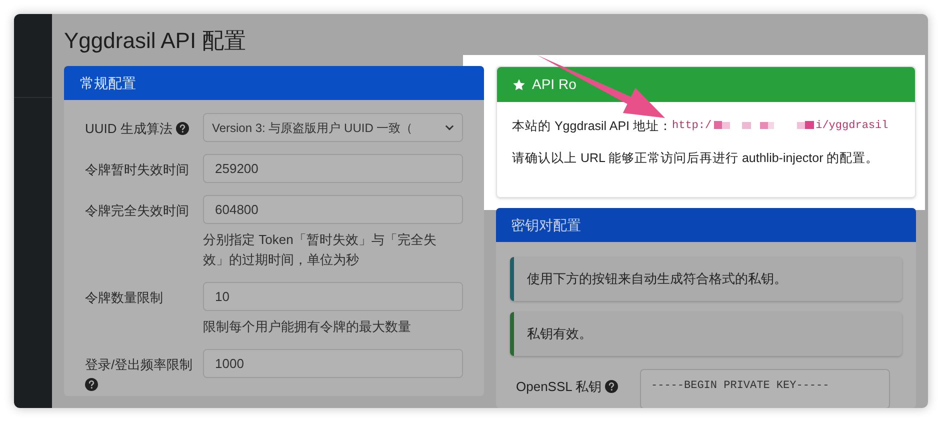  What do you see at coordinates (156, 41) in the screenshot?
I see `page-title: Yggdrasil API 配置` at bounding box center [156, 41].